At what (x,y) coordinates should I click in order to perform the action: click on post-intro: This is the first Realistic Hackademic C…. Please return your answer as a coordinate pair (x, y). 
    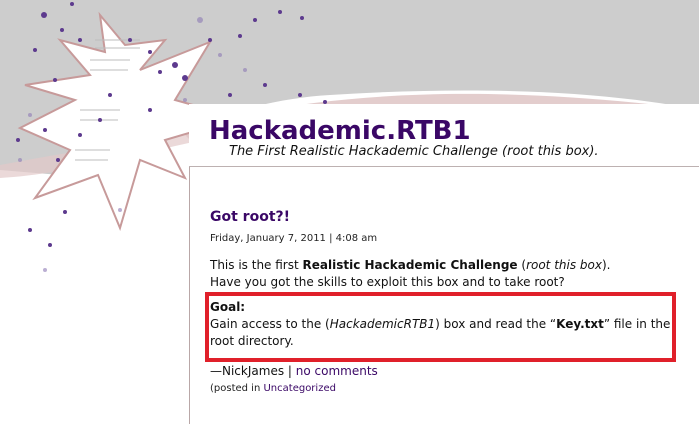
    Looking at the image, I should click on (445, 274).